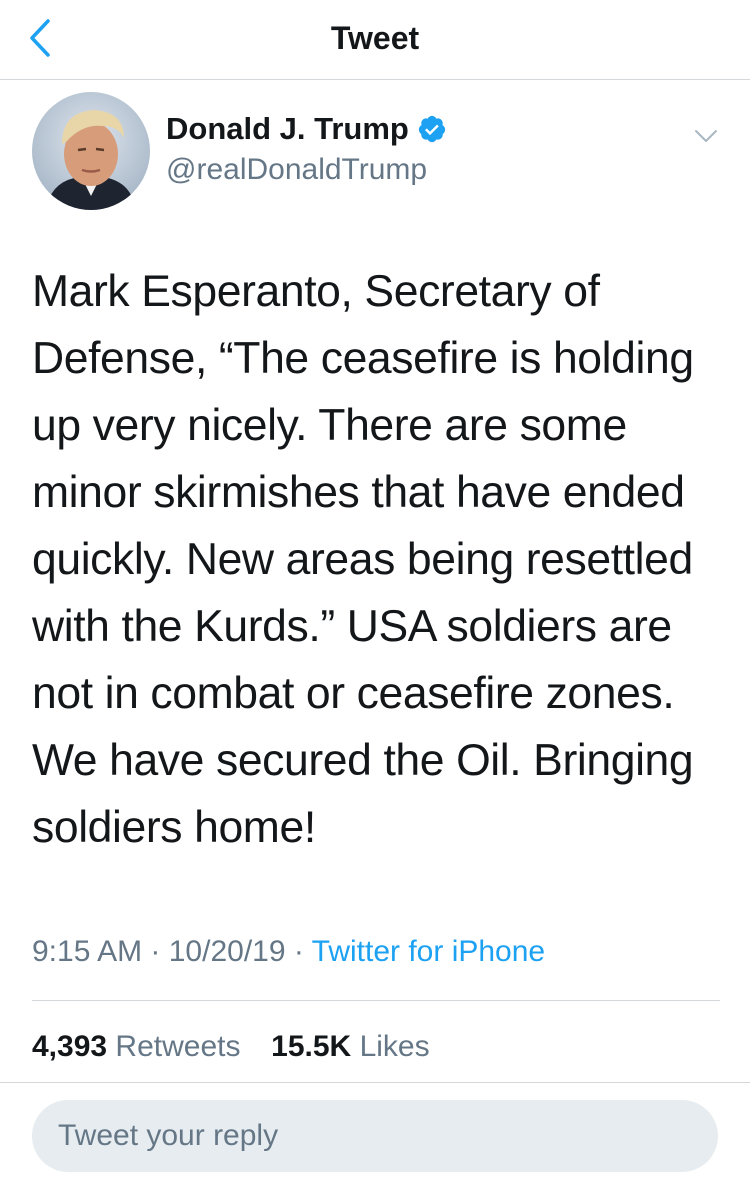  What do you see at coordinates (431, 129) in the screenshot?
I see `verified-badge-icon` at bounding box center [431, 129].